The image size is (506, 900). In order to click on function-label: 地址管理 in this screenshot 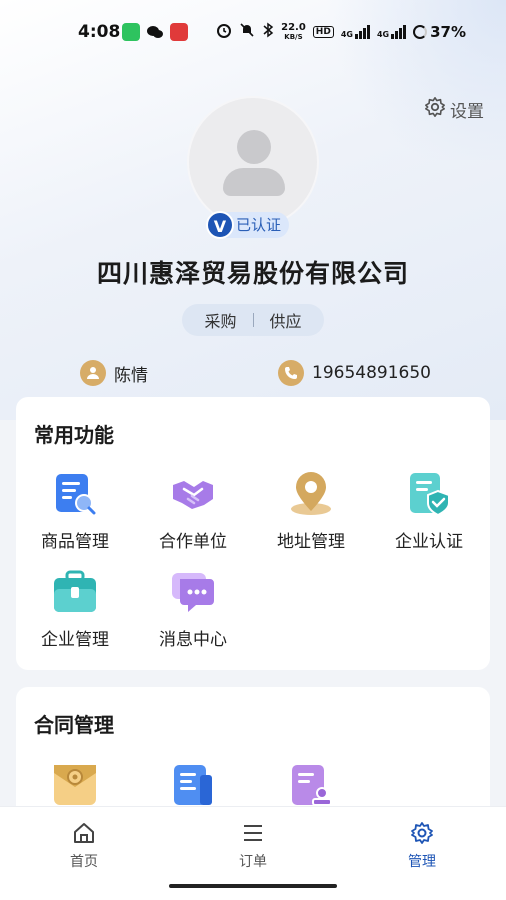, I will do `click(311, 542)`.